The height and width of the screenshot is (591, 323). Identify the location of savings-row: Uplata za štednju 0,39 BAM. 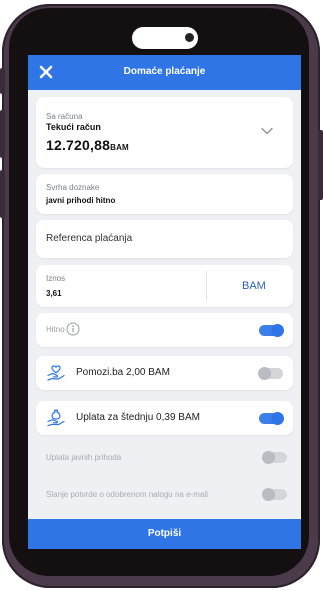
(164, 418).